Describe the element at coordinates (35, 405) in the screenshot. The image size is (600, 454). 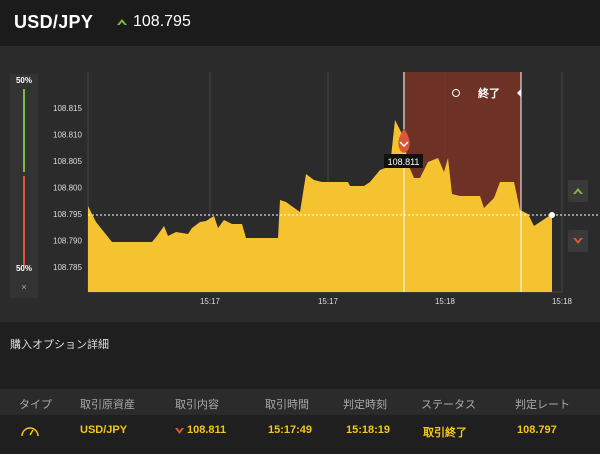
I see `col-type: タイプ` at that location.